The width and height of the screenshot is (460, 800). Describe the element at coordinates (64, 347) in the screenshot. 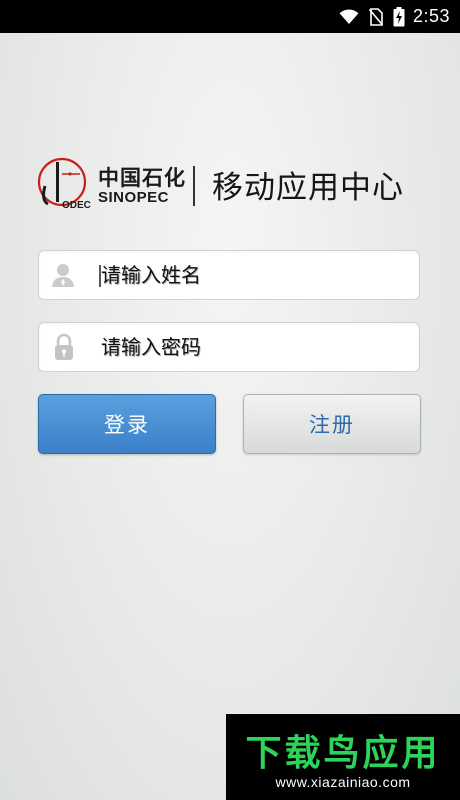

I see `lock-icon` at that location.